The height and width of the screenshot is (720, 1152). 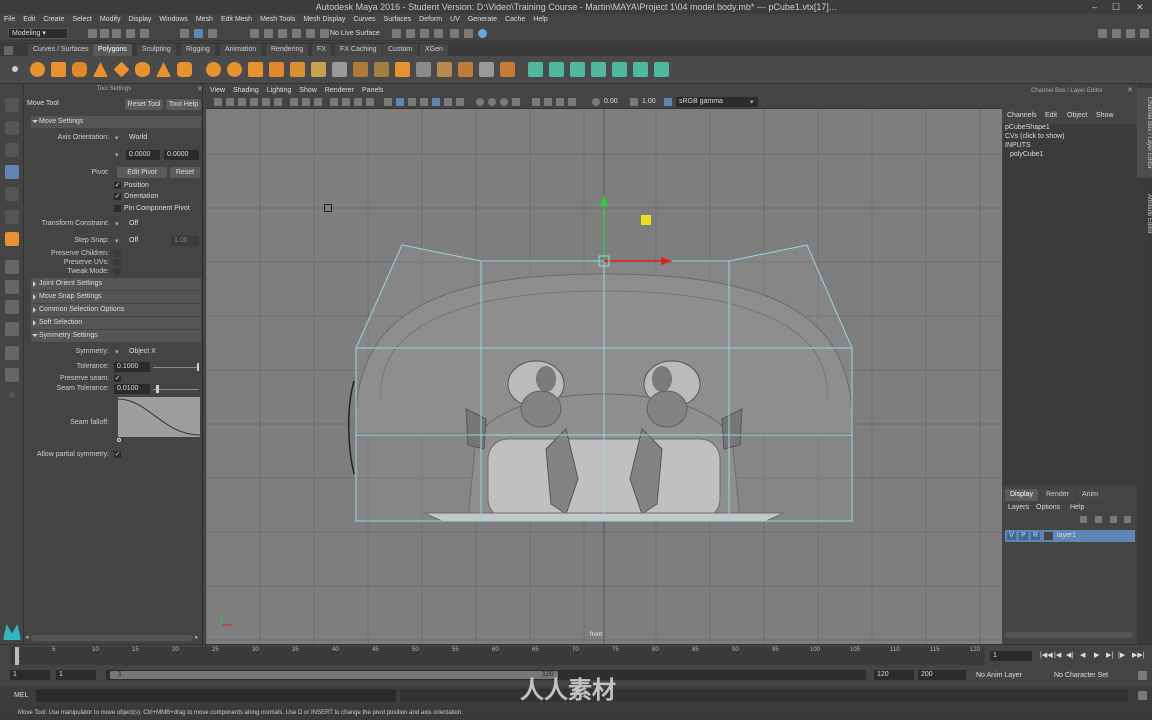 What do you see at coordinates (296, 33) in the screenshot?
I see `snap-view-icon` at bounding box center [296, 33].